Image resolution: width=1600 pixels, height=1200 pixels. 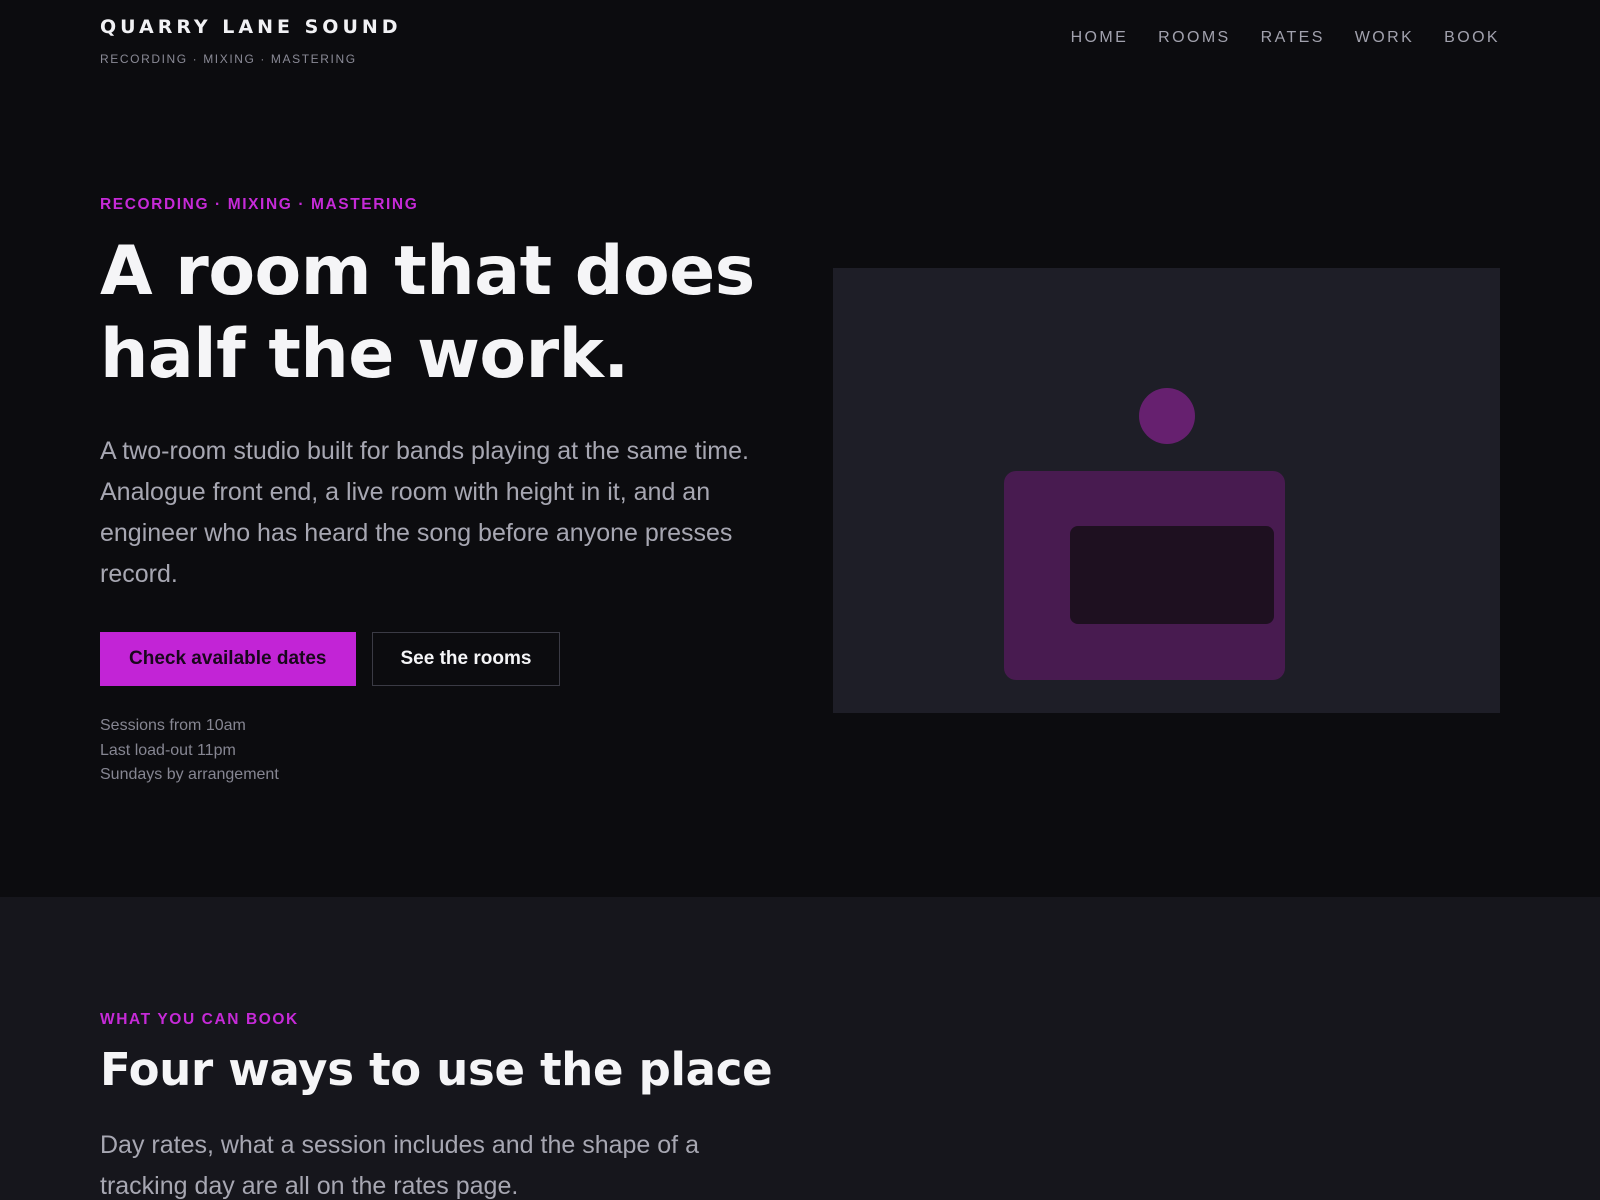 I want to click on hero-eyebrow: RECORDING · MIXING · MASTERING, so click(x=259, y=204).